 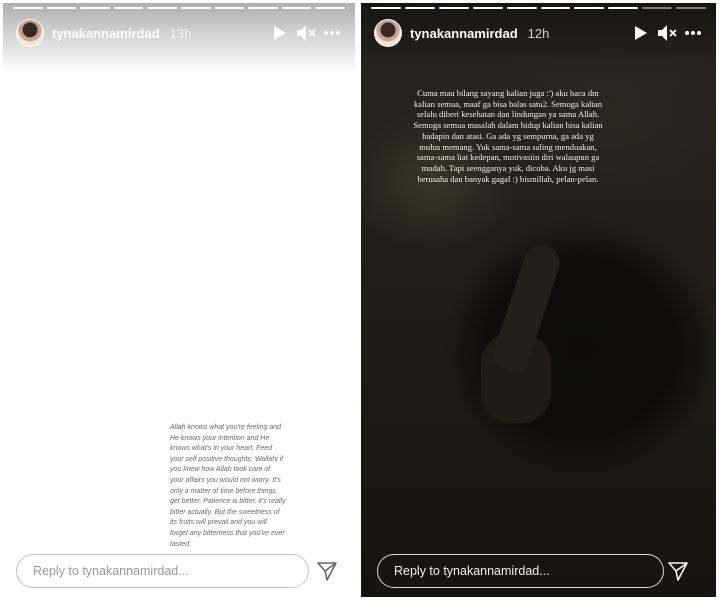 I want to click on caption-line: bitter actually. But the sweetness of, so click(x=225, y=512).